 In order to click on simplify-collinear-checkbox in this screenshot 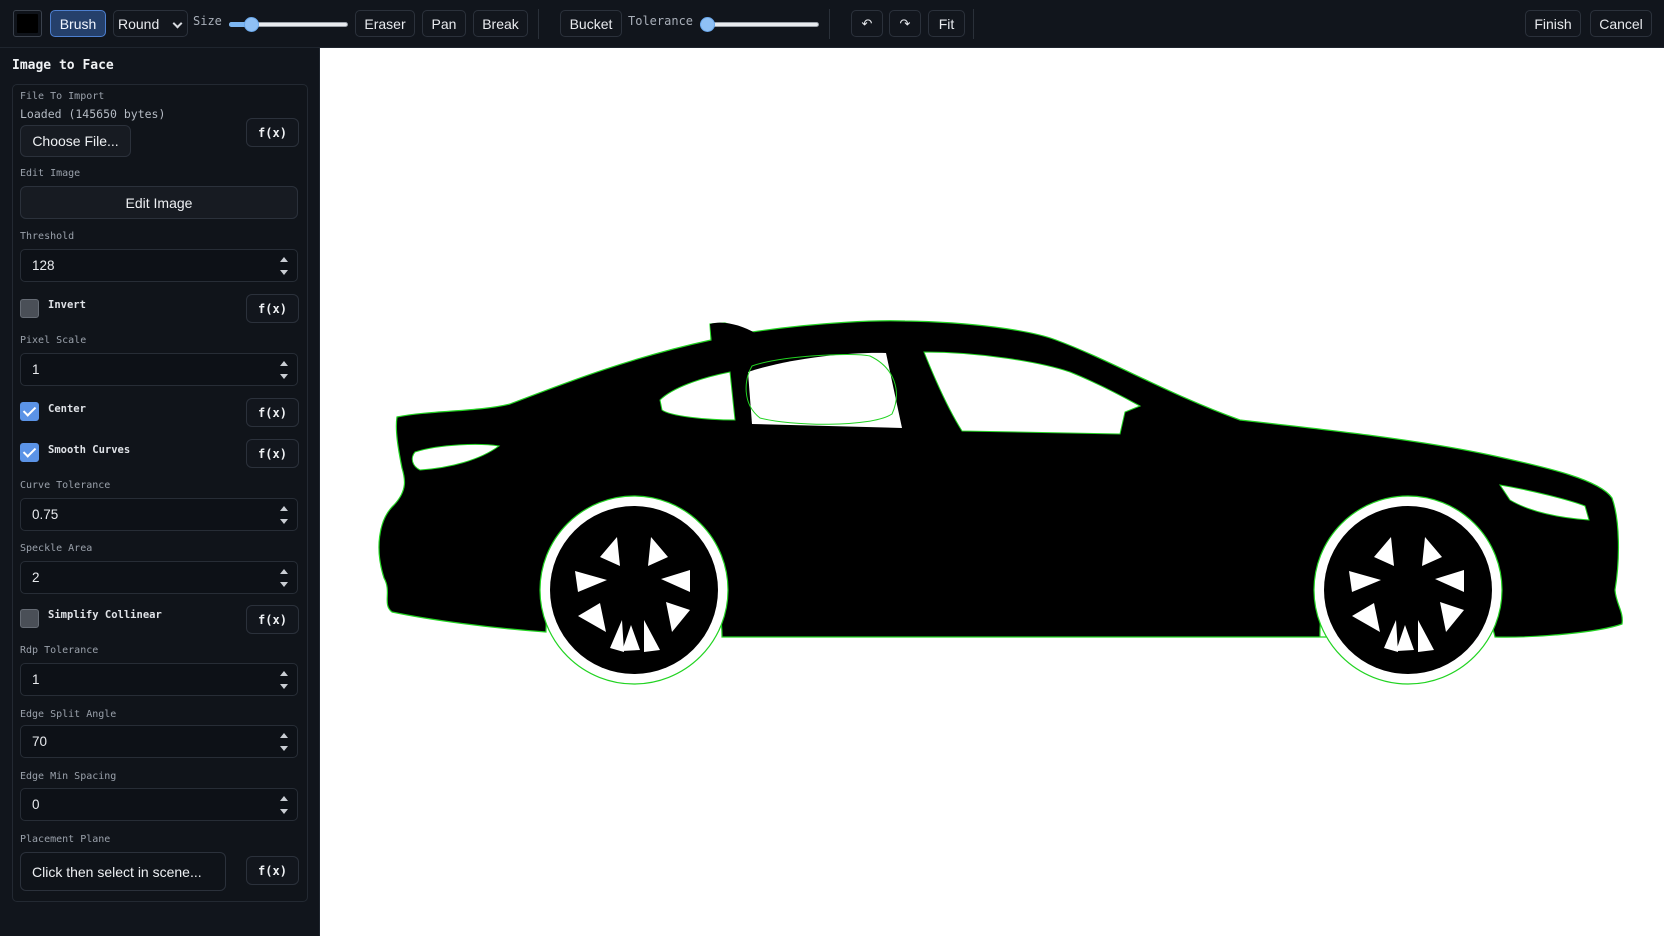, I will do `click(29, 618)`.